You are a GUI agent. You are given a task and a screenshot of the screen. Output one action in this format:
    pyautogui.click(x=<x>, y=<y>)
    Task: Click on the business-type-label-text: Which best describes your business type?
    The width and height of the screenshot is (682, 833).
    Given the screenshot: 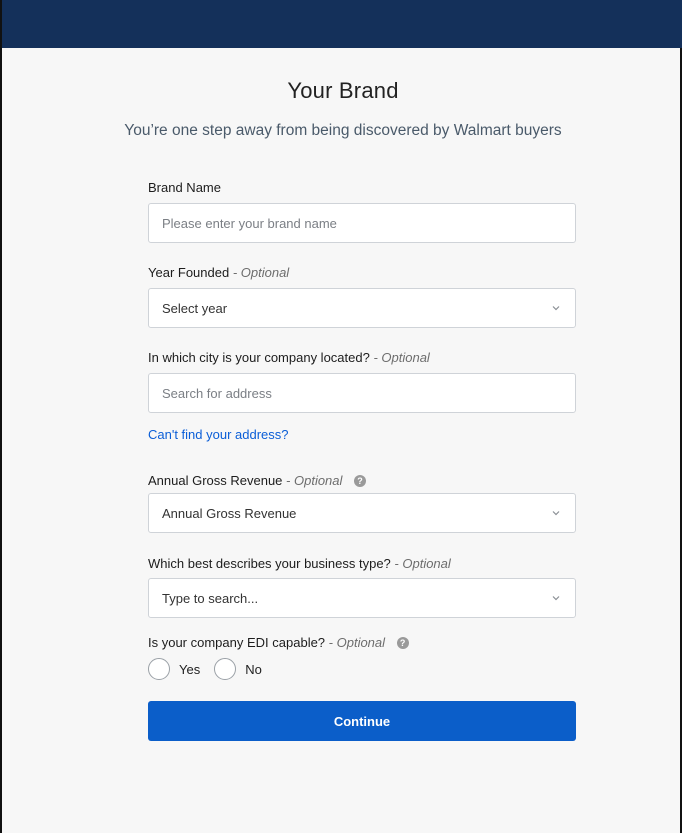 What is the action you would take?
    pyautogui.click(x=269, y=563)
    